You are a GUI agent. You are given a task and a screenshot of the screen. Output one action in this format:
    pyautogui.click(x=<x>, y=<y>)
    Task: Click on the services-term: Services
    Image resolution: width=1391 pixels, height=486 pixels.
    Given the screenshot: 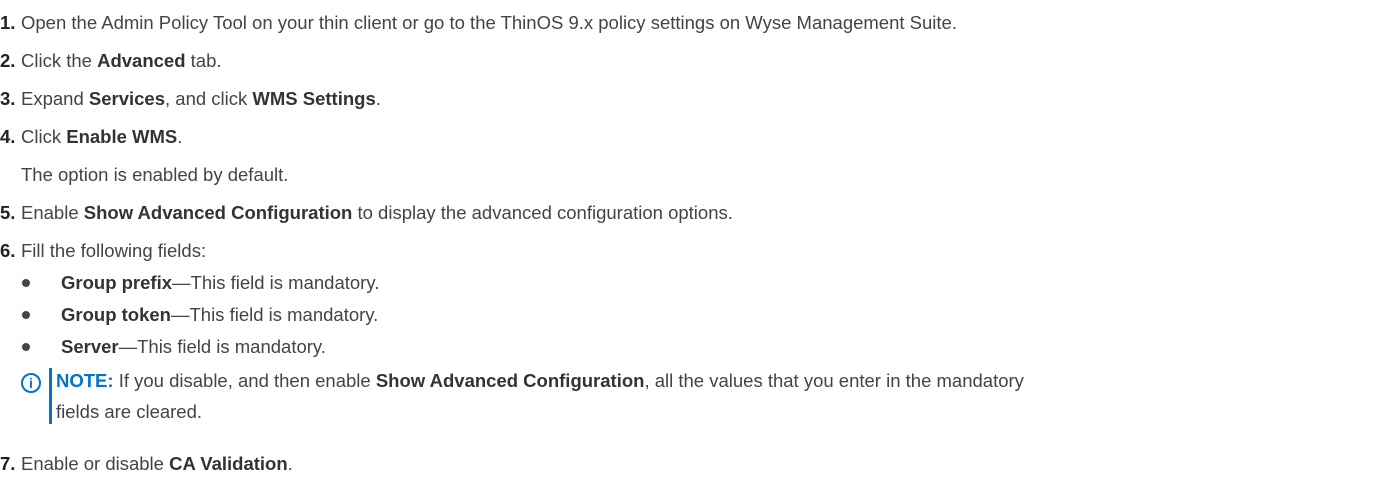 What is the action you would take?
    pyautogui.click(x=127, y=98)
    